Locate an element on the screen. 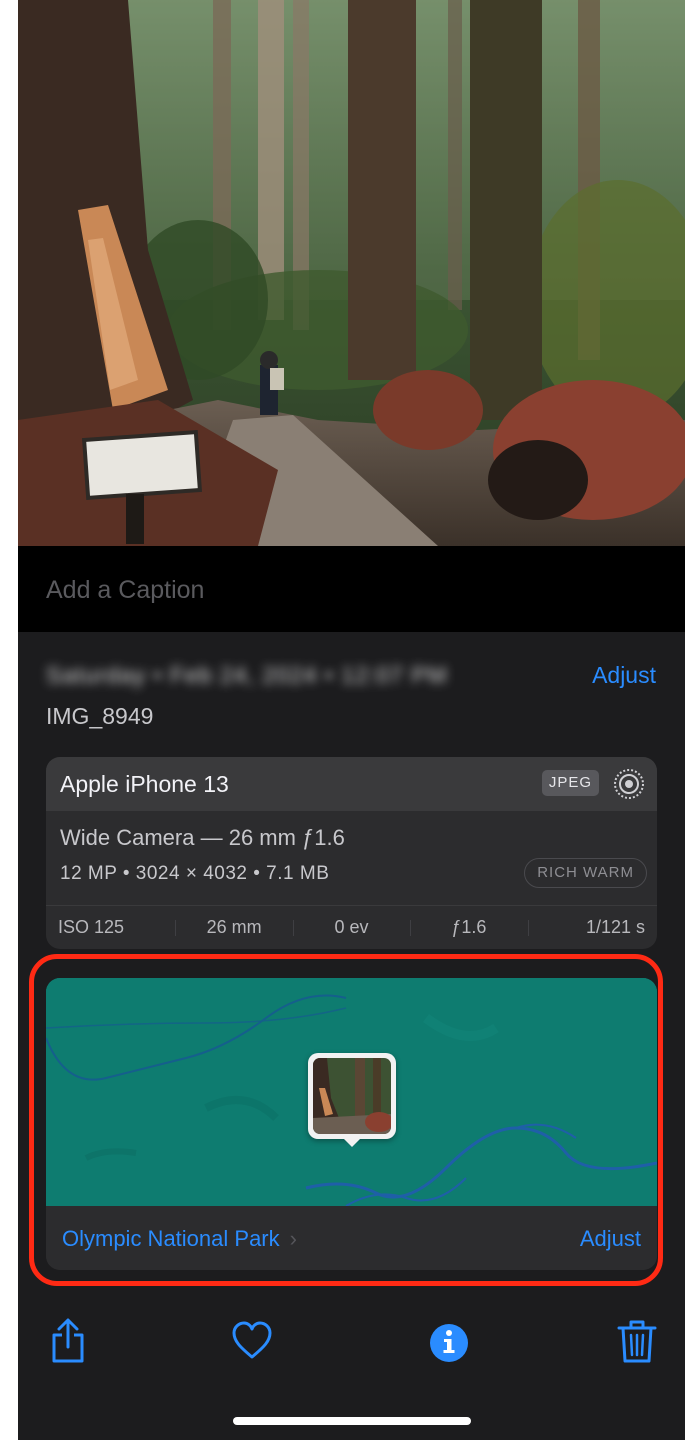 The image size is (697, 1440). heart-icon is located at coordinates (252, 1341).